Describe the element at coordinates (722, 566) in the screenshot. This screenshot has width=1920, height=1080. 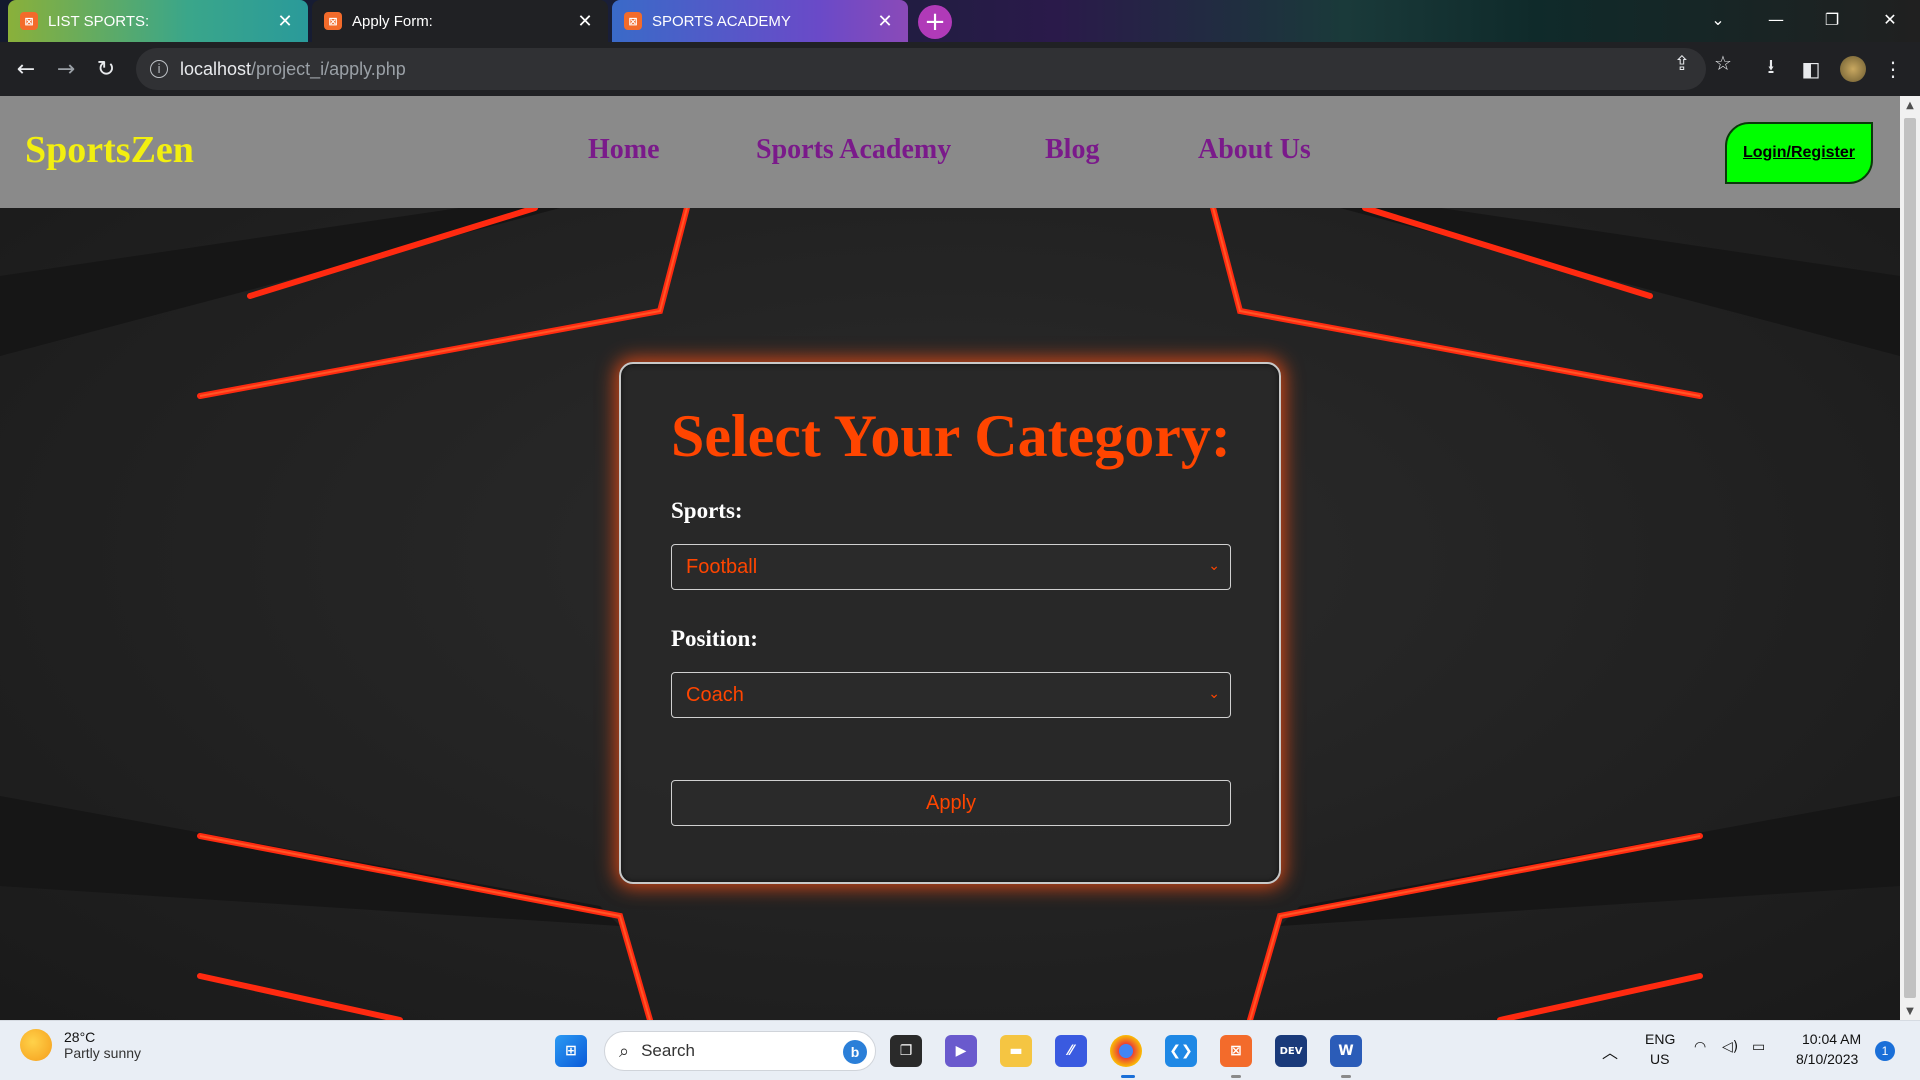
I see `sports-select-value: Football` at that location.